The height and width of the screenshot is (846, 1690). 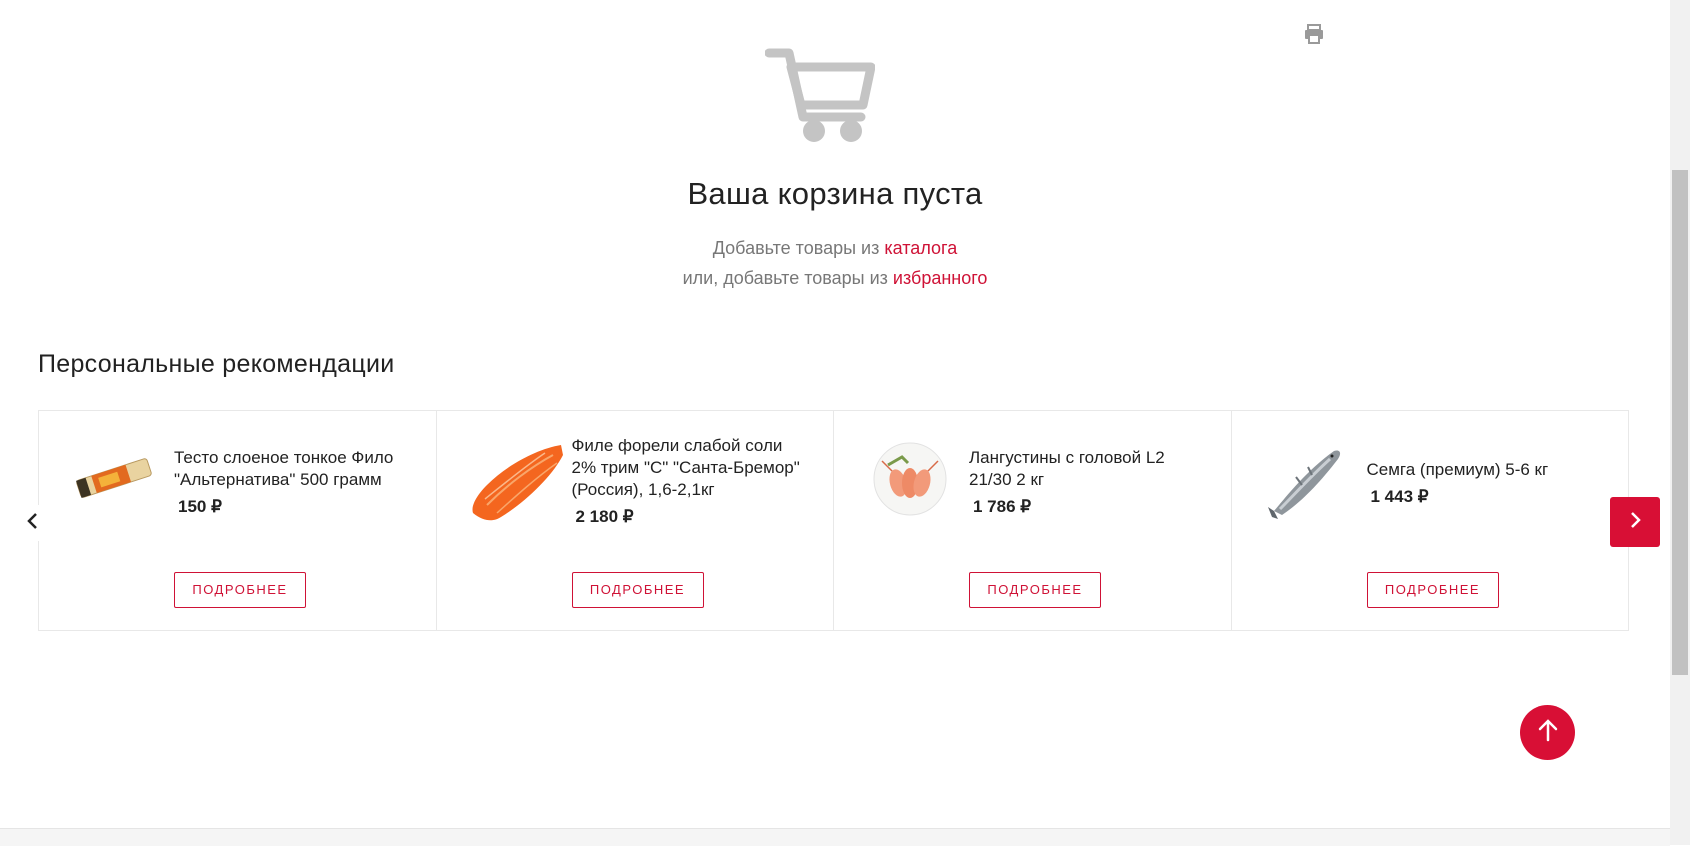 What do you see at coordinates (200, 506) in the screenshot?
I see `product-price: 150 ₽` at bounding box center [200, 506].